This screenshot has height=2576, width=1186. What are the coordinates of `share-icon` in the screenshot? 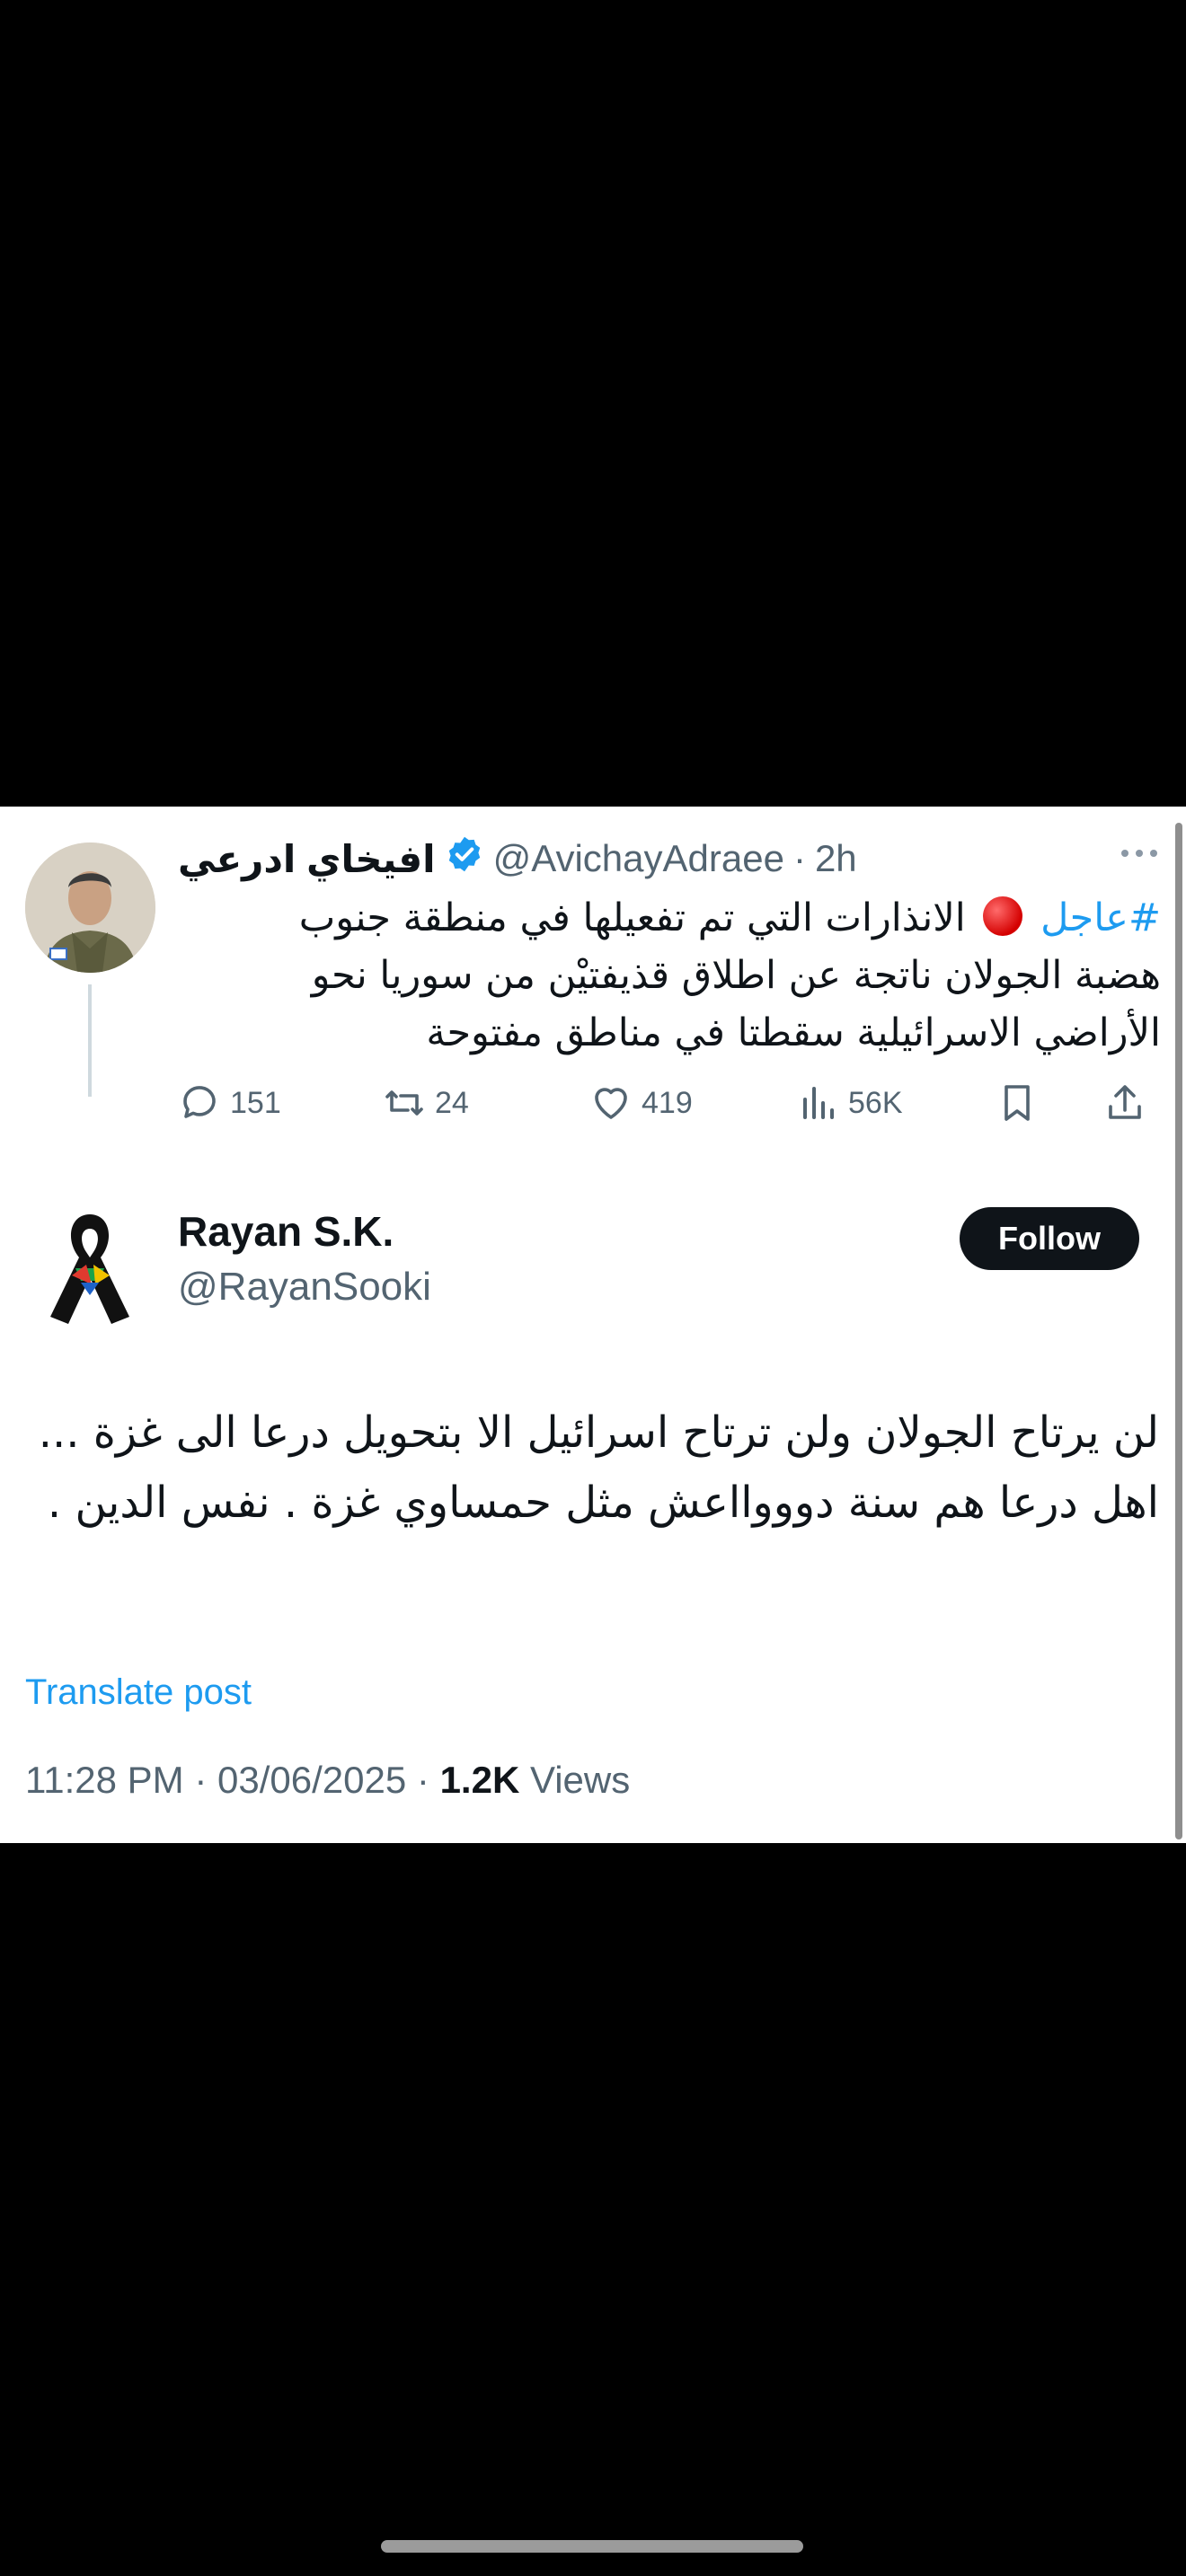 It's located at (1125, 1102).